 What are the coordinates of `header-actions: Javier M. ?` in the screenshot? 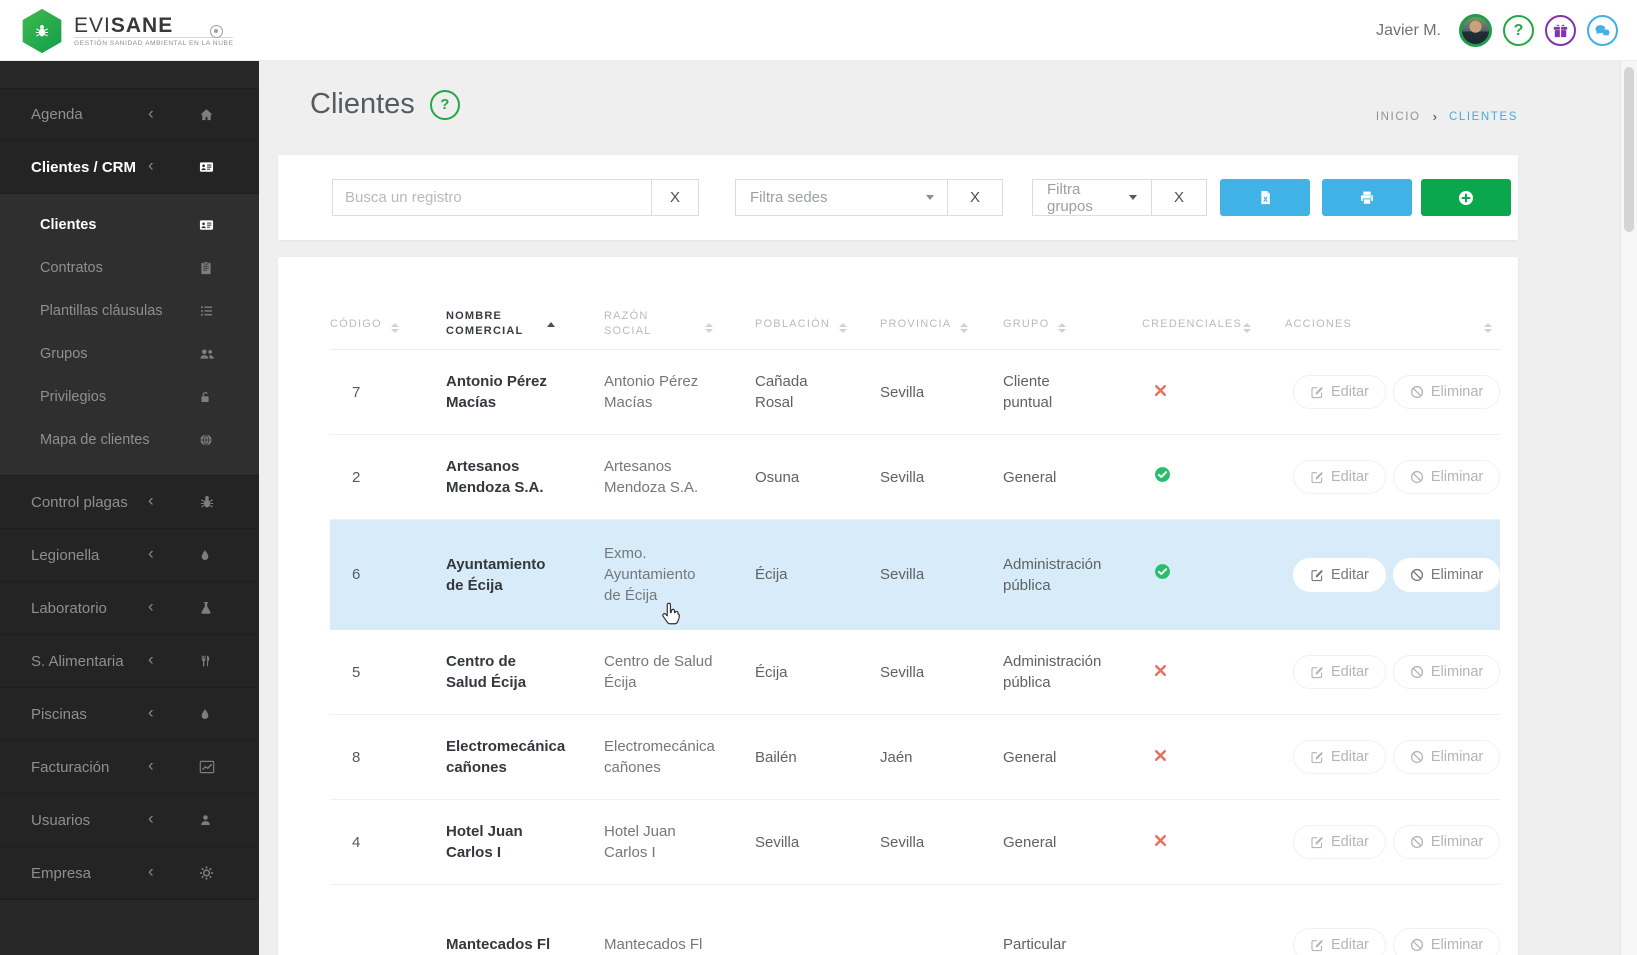 It's located at (1497, 30).